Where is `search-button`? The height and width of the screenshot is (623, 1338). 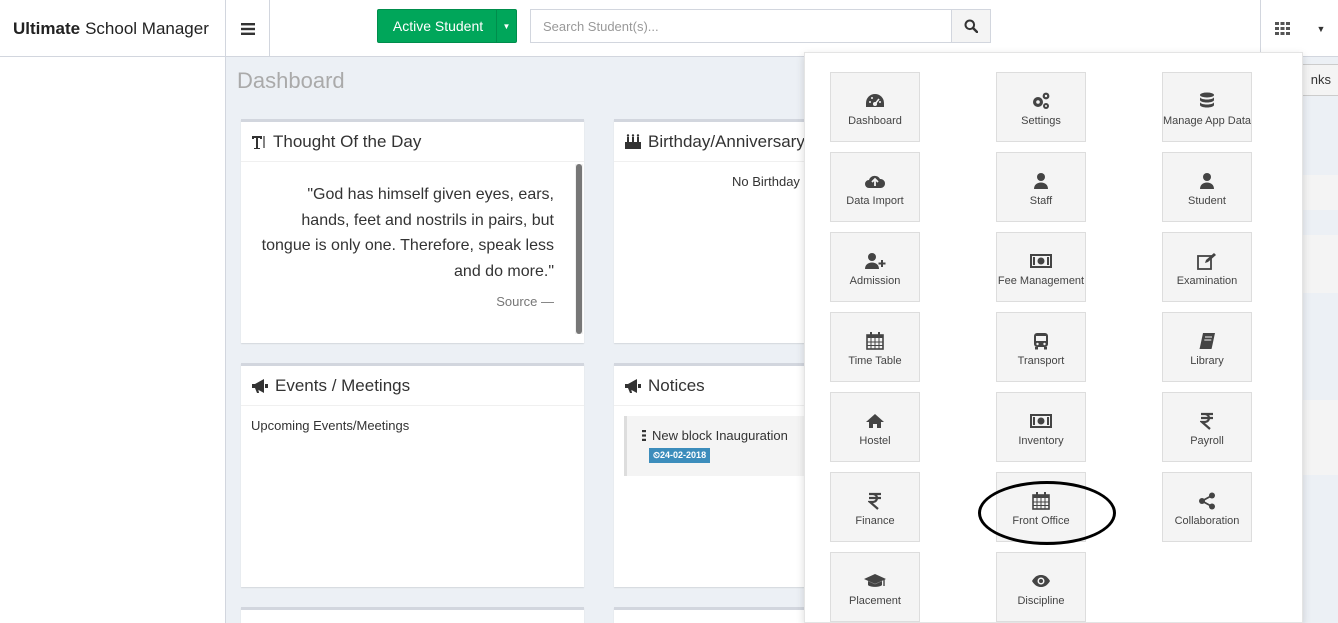
search-button is located at coordinates (971, 26).